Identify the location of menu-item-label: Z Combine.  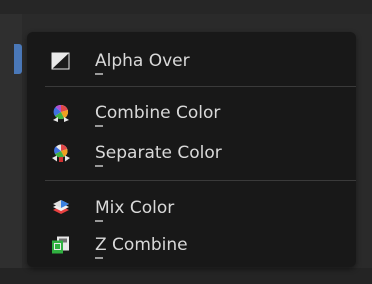
(141, 245).